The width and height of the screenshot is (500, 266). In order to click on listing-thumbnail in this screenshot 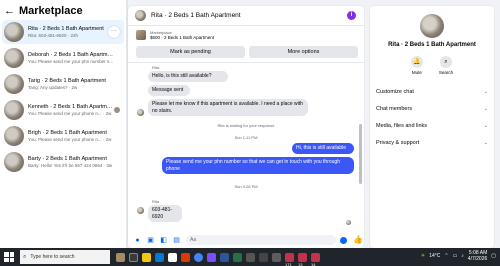, I will do `click(141, 35)`.